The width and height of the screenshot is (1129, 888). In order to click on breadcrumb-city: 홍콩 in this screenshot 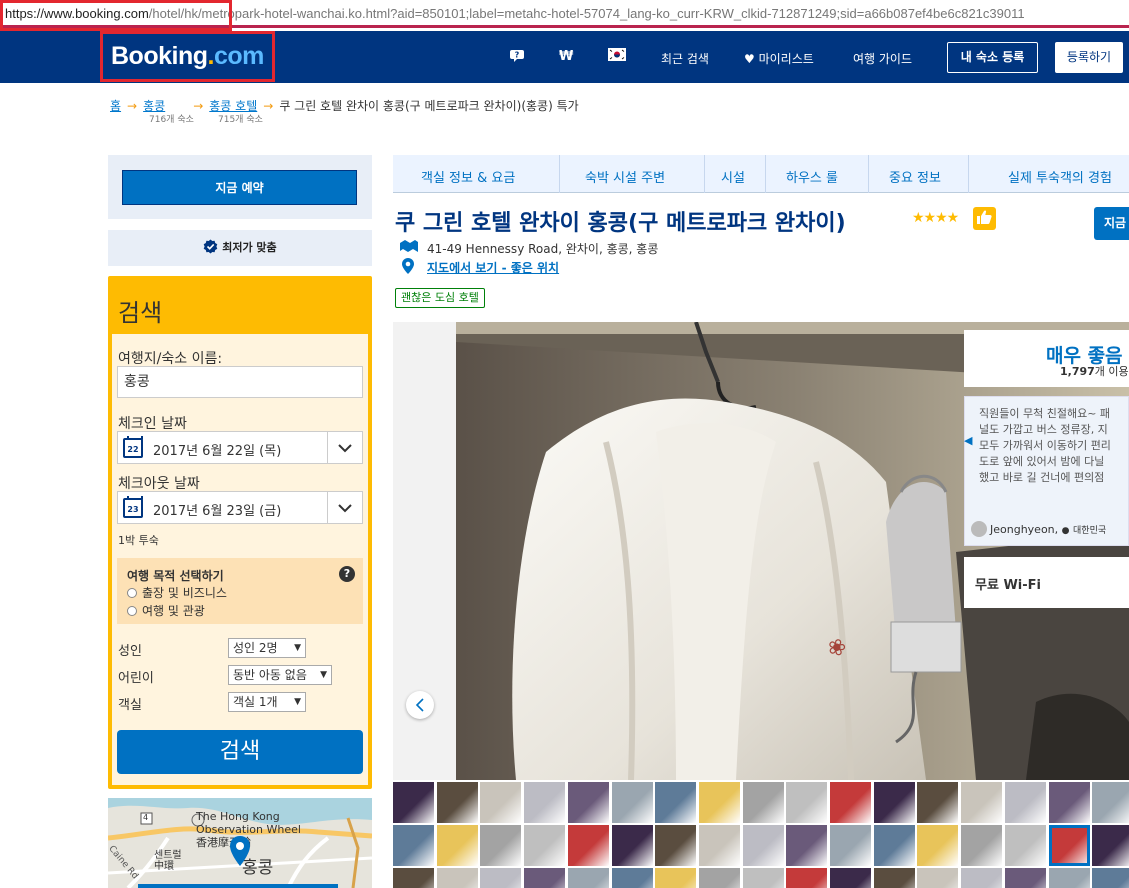, I will do `click(154, 106)`.